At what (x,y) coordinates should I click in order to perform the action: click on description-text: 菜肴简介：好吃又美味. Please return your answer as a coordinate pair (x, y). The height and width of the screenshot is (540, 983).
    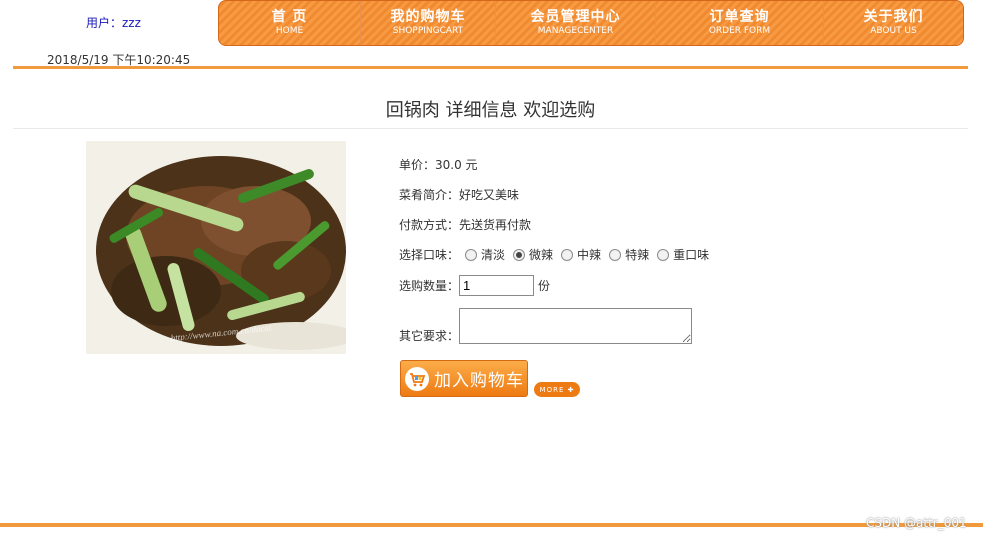
    Looking at the image, I should click on (459, 195).